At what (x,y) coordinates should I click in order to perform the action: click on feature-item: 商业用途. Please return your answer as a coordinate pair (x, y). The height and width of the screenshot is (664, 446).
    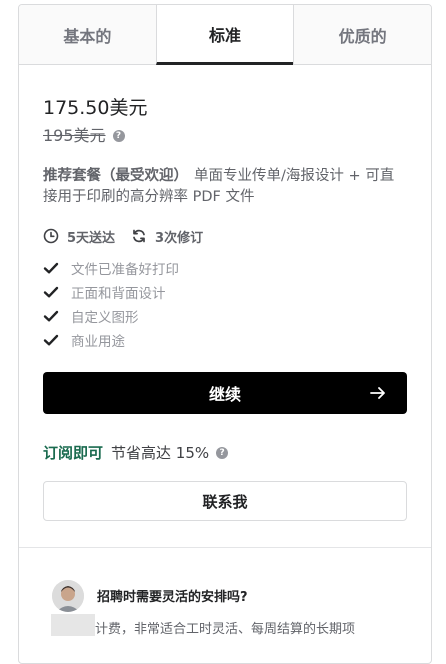
    Looking at the image, I should click on (225, 340).